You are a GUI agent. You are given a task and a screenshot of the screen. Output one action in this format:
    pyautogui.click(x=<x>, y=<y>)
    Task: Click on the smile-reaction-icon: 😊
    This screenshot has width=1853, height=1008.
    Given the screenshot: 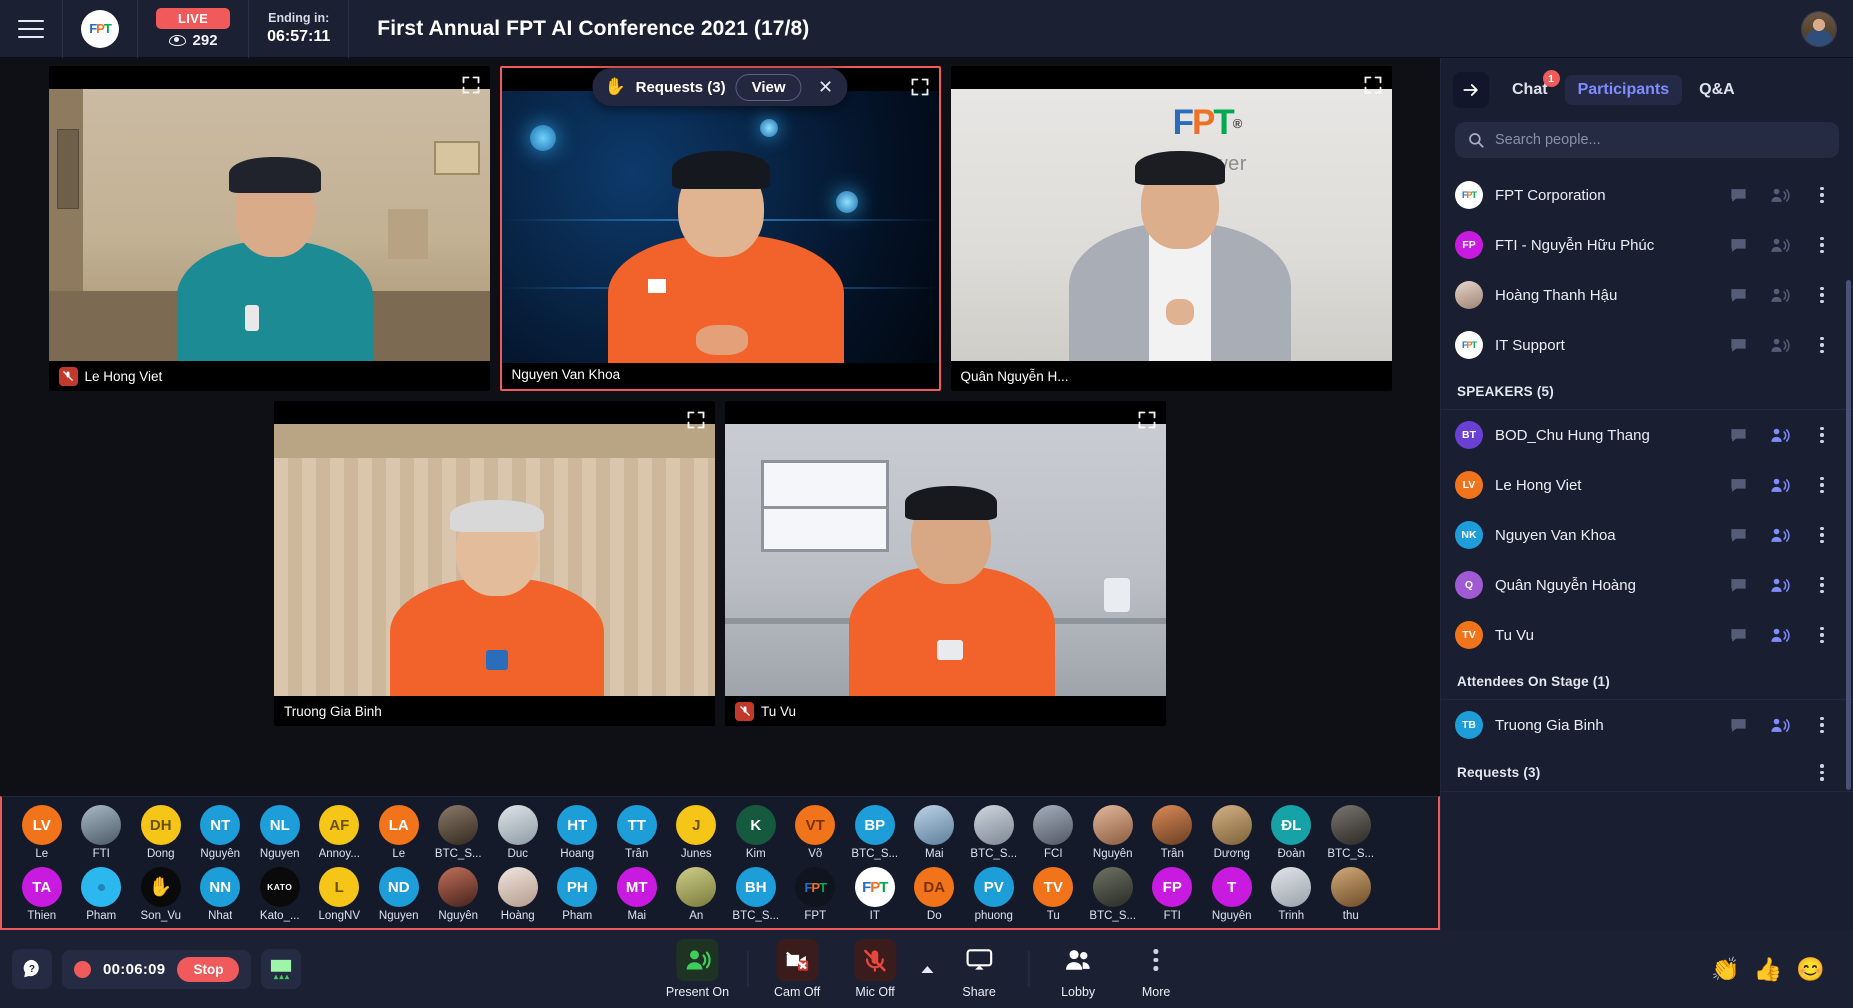 What is the action you would take?
    pyautogui.click(x=1810, y=969)
    